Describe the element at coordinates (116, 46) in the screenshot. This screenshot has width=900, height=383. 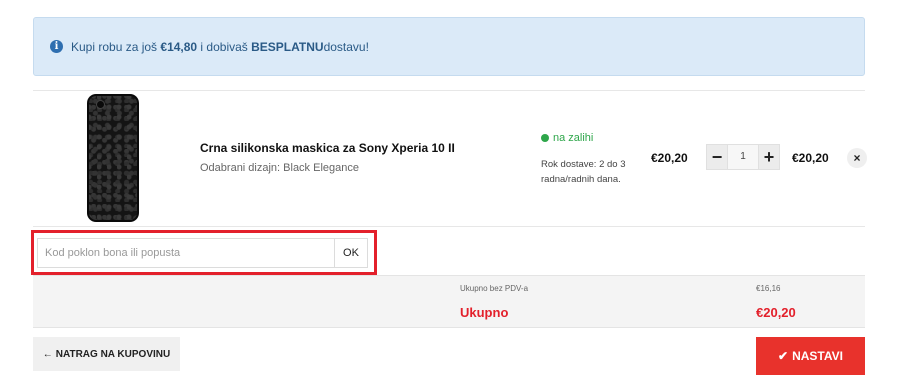
I see `notice-prefix: Kupi robu za još` at that location.